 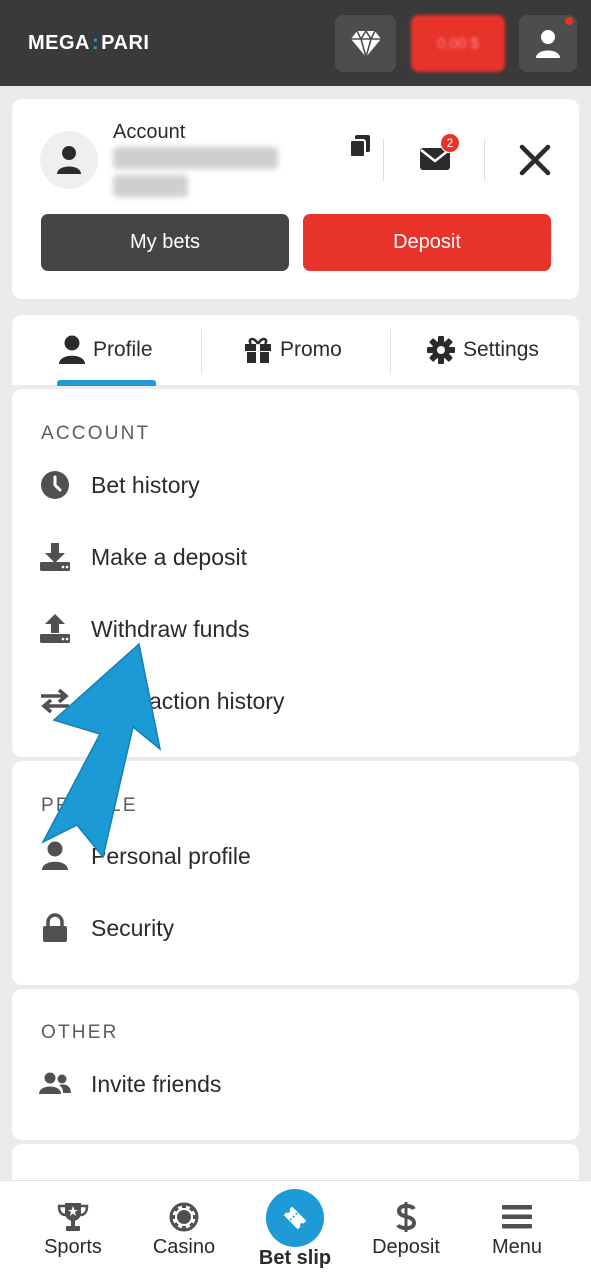 I want to click on bottom-navigation: Sports Casino Bet slip Deposit Menu, so click(x=295, y=1230).